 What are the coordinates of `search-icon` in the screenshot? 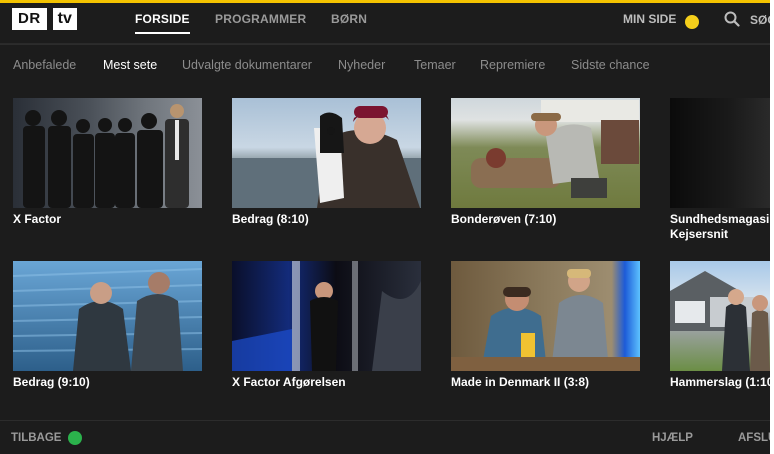 It's located at (732, 19).